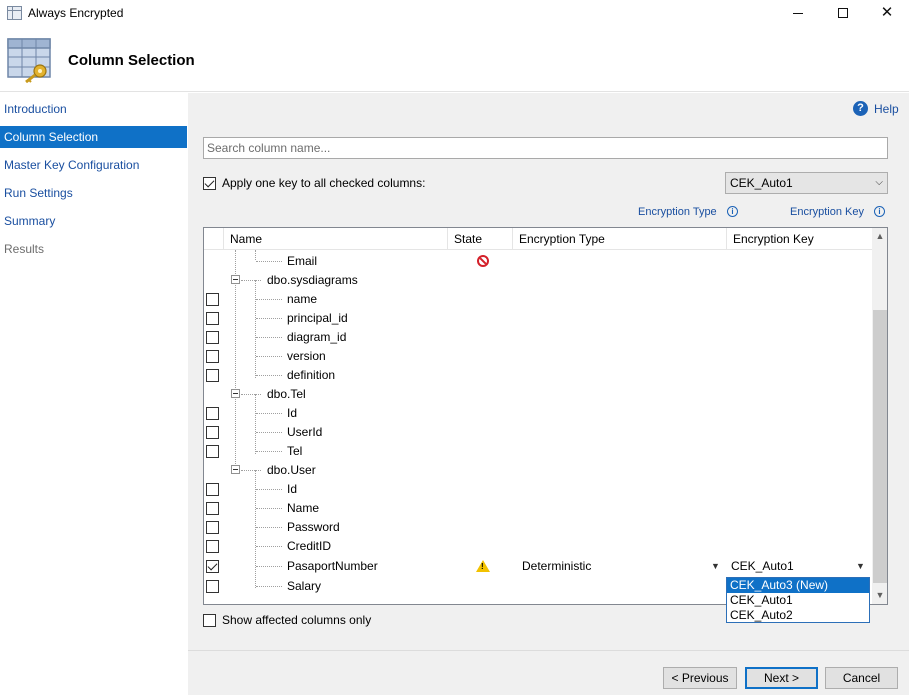 This screenshot has height=695, width=909. What do you see at coordinates (336, 239) in the screenshot?
I see `column-header-name: Name` at bounding box center [336, 239].